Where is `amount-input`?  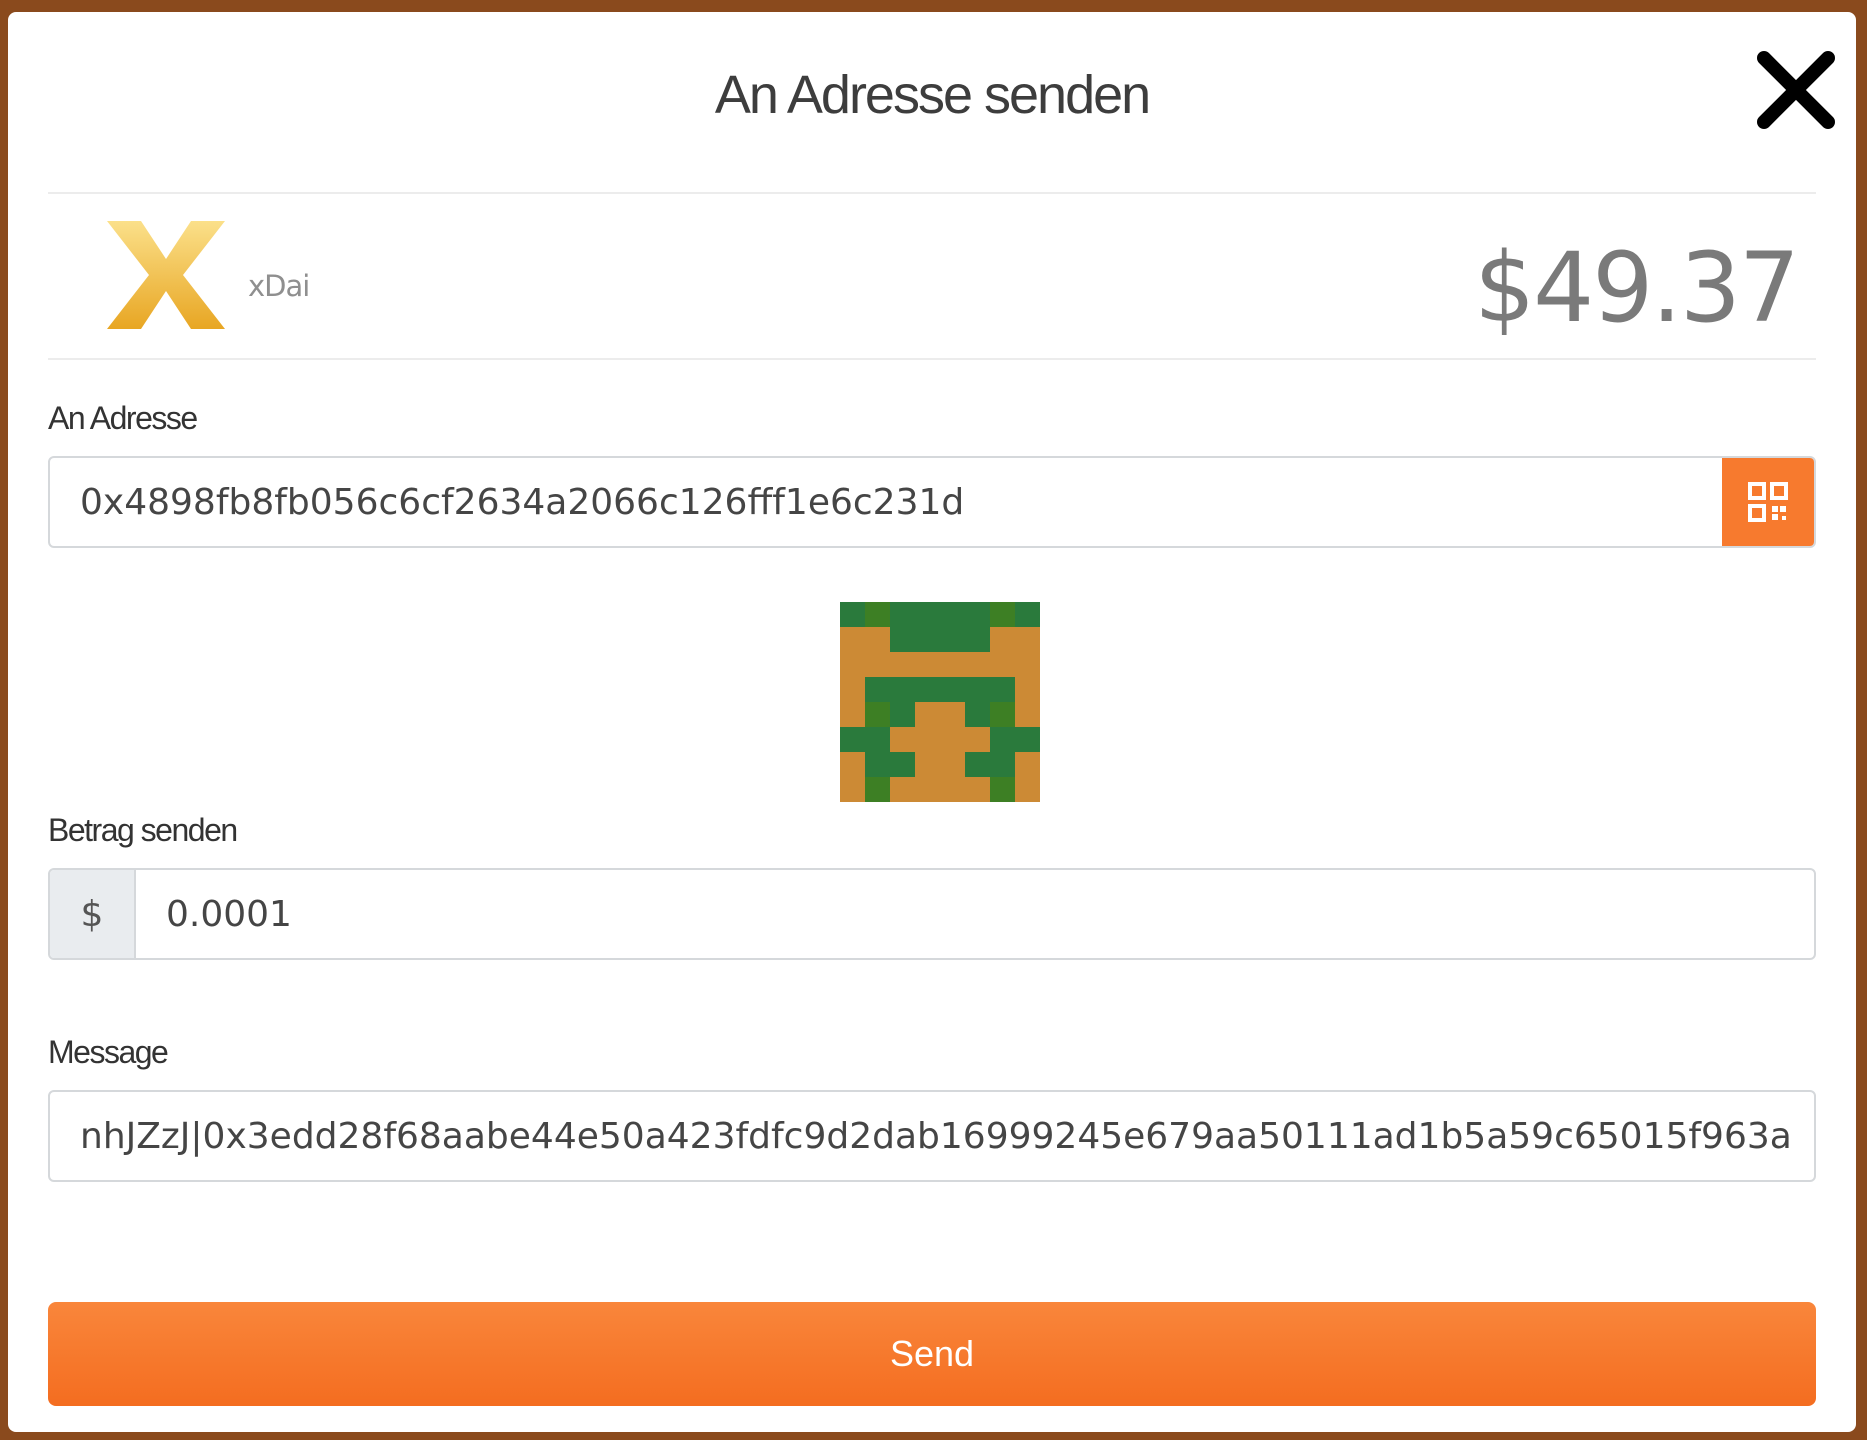
amount-input is located at coordinates (966, 914).